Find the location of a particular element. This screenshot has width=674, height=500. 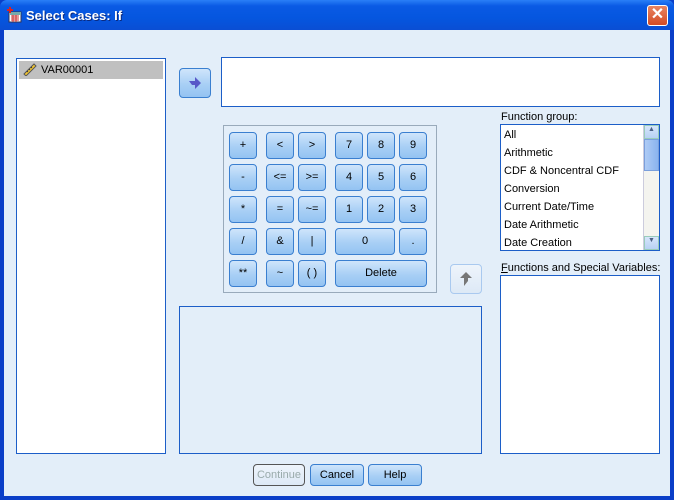

operator-key: ~= is located at coordinates (312, 209).